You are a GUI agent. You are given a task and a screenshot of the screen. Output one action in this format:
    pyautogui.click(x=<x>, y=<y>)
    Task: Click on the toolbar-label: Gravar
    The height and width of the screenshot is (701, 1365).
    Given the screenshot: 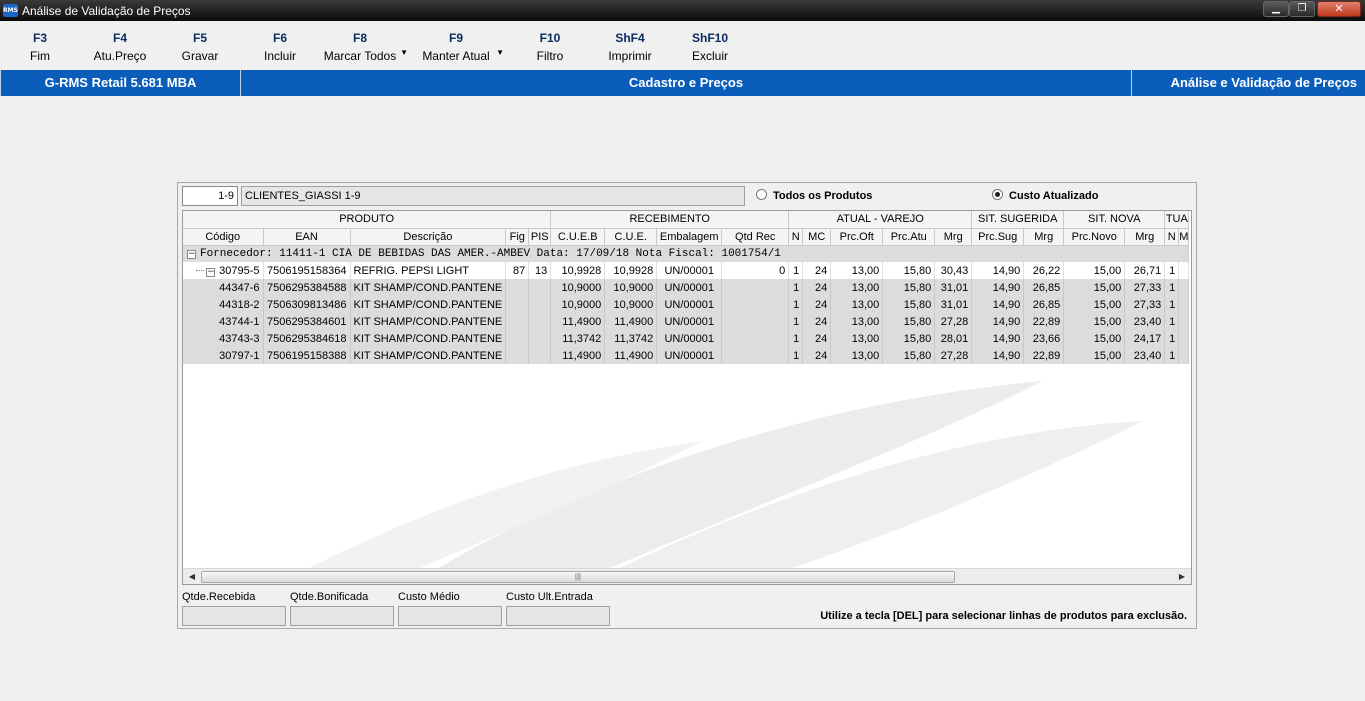 What is the action you would take?
    pyautogui.click(x=200, y=56)
    